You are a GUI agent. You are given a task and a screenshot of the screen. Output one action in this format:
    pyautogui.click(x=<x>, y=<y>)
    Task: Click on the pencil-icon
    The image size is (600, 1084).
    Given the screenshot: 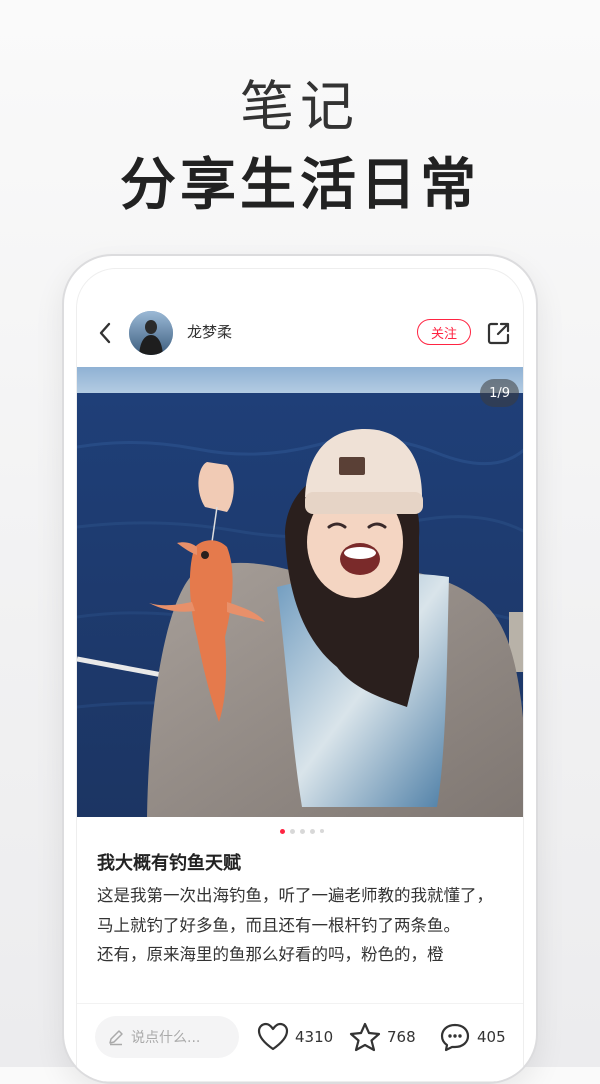 What is the action you would take?
    pyautogui.click(x=116, y=1038)
    